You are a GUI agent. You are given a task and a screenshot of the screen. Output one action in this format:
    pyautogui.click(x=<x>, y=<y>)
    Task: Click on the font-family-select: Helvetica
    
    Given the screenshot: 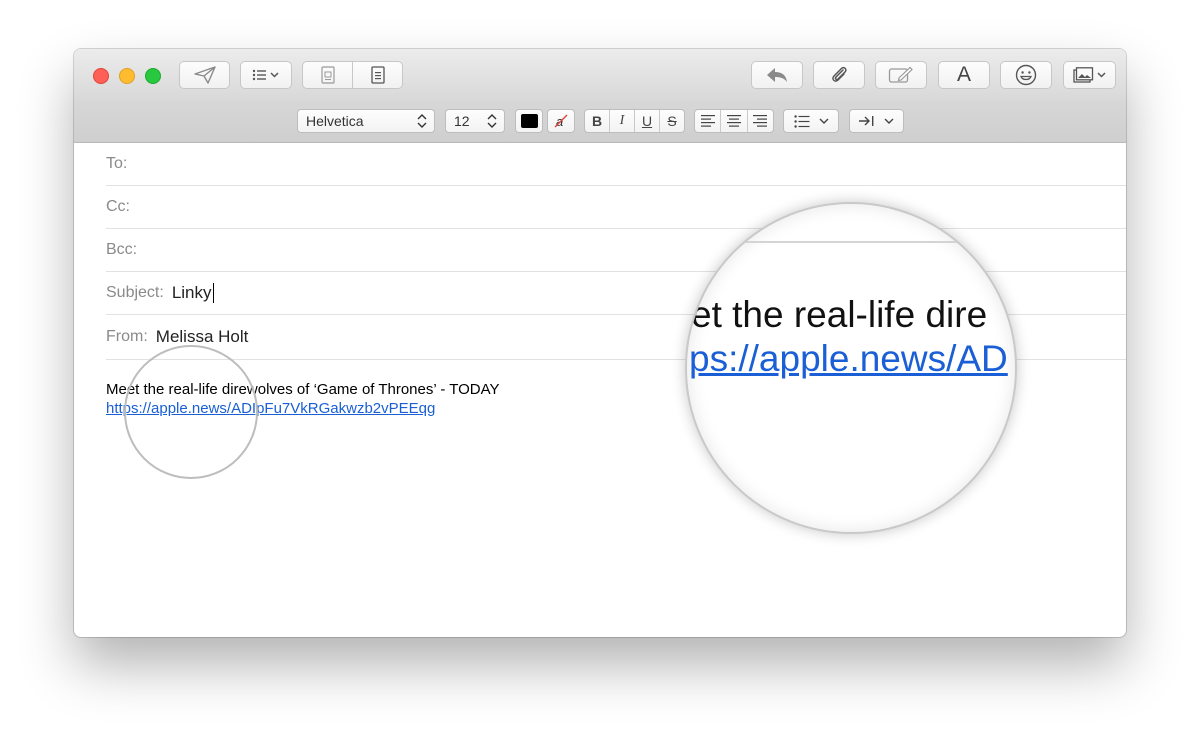 What is the action you would take?
    pyautogui.click(x=366, y=121)
    